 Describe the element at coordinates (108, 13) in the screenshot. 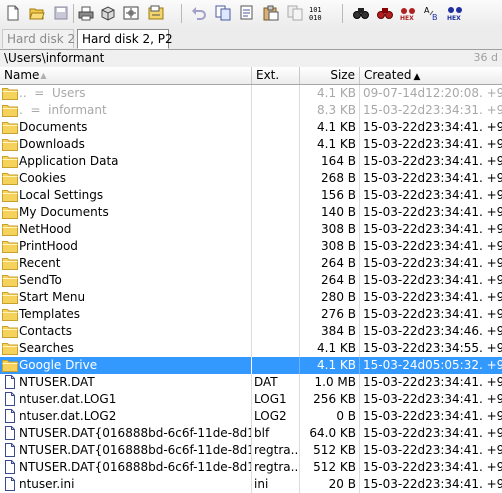

I see `properties-icon` at that location.